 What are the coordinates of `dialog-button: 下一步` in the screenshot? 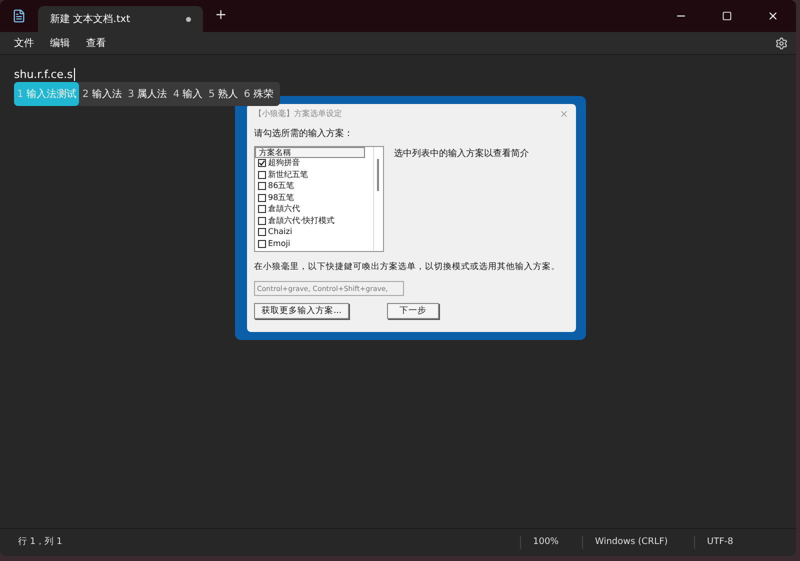 It's located at (413, 311).